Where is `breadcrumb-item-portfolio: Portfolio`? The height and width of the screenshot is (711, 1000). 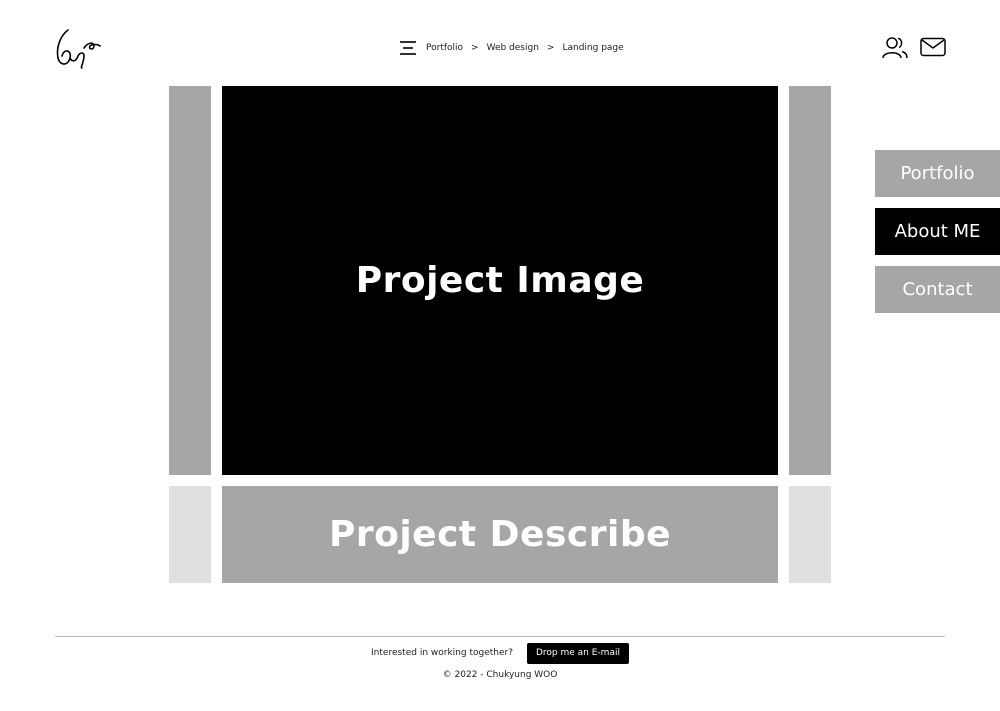
breadcrumb-item-portfolio: Portfolio is located at coordinates (444, 48).